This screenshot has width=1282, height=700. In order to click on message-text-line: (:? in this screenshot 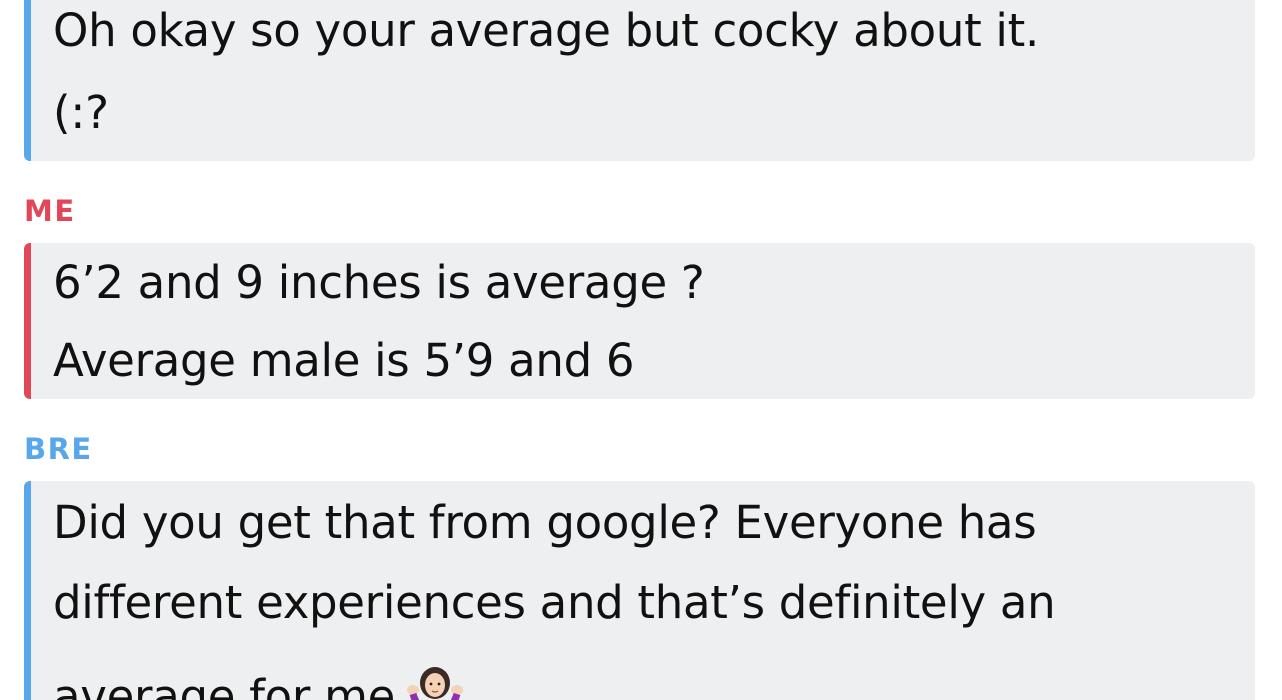, I will do `click(81, 112)`.